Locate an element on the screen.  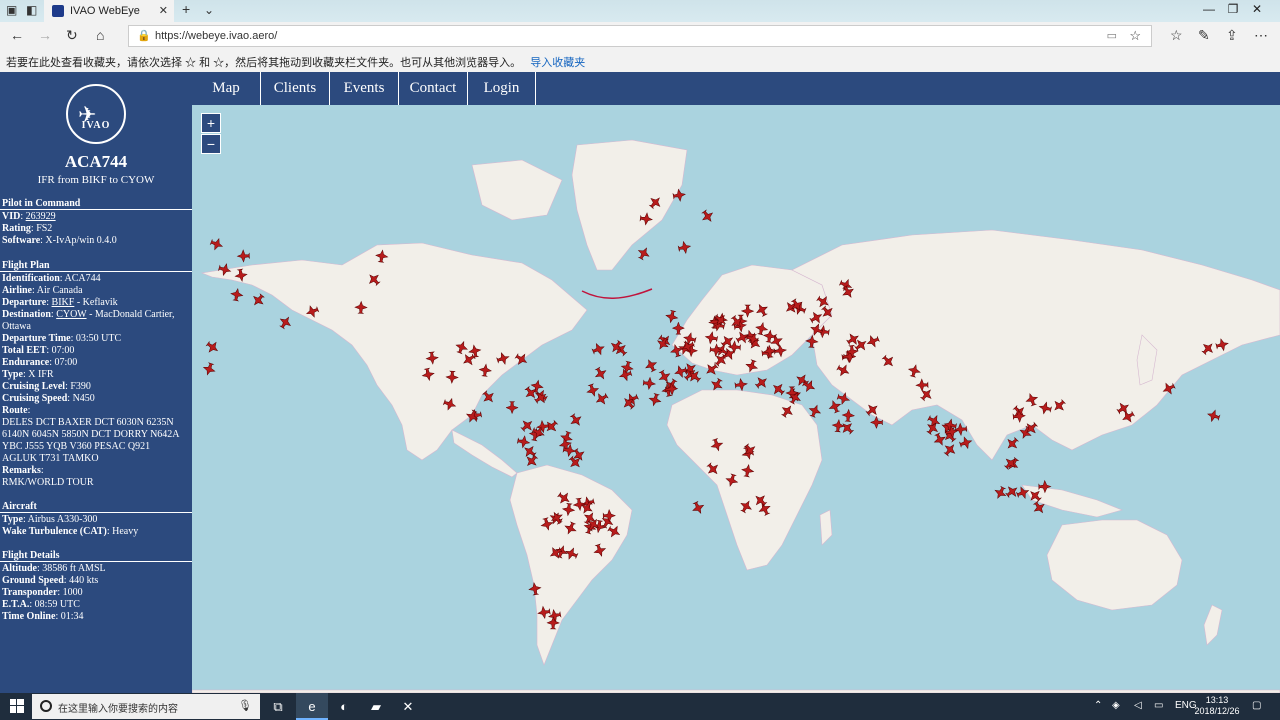
close-window-icon: ✕ is located at coordinates (1257, 9).